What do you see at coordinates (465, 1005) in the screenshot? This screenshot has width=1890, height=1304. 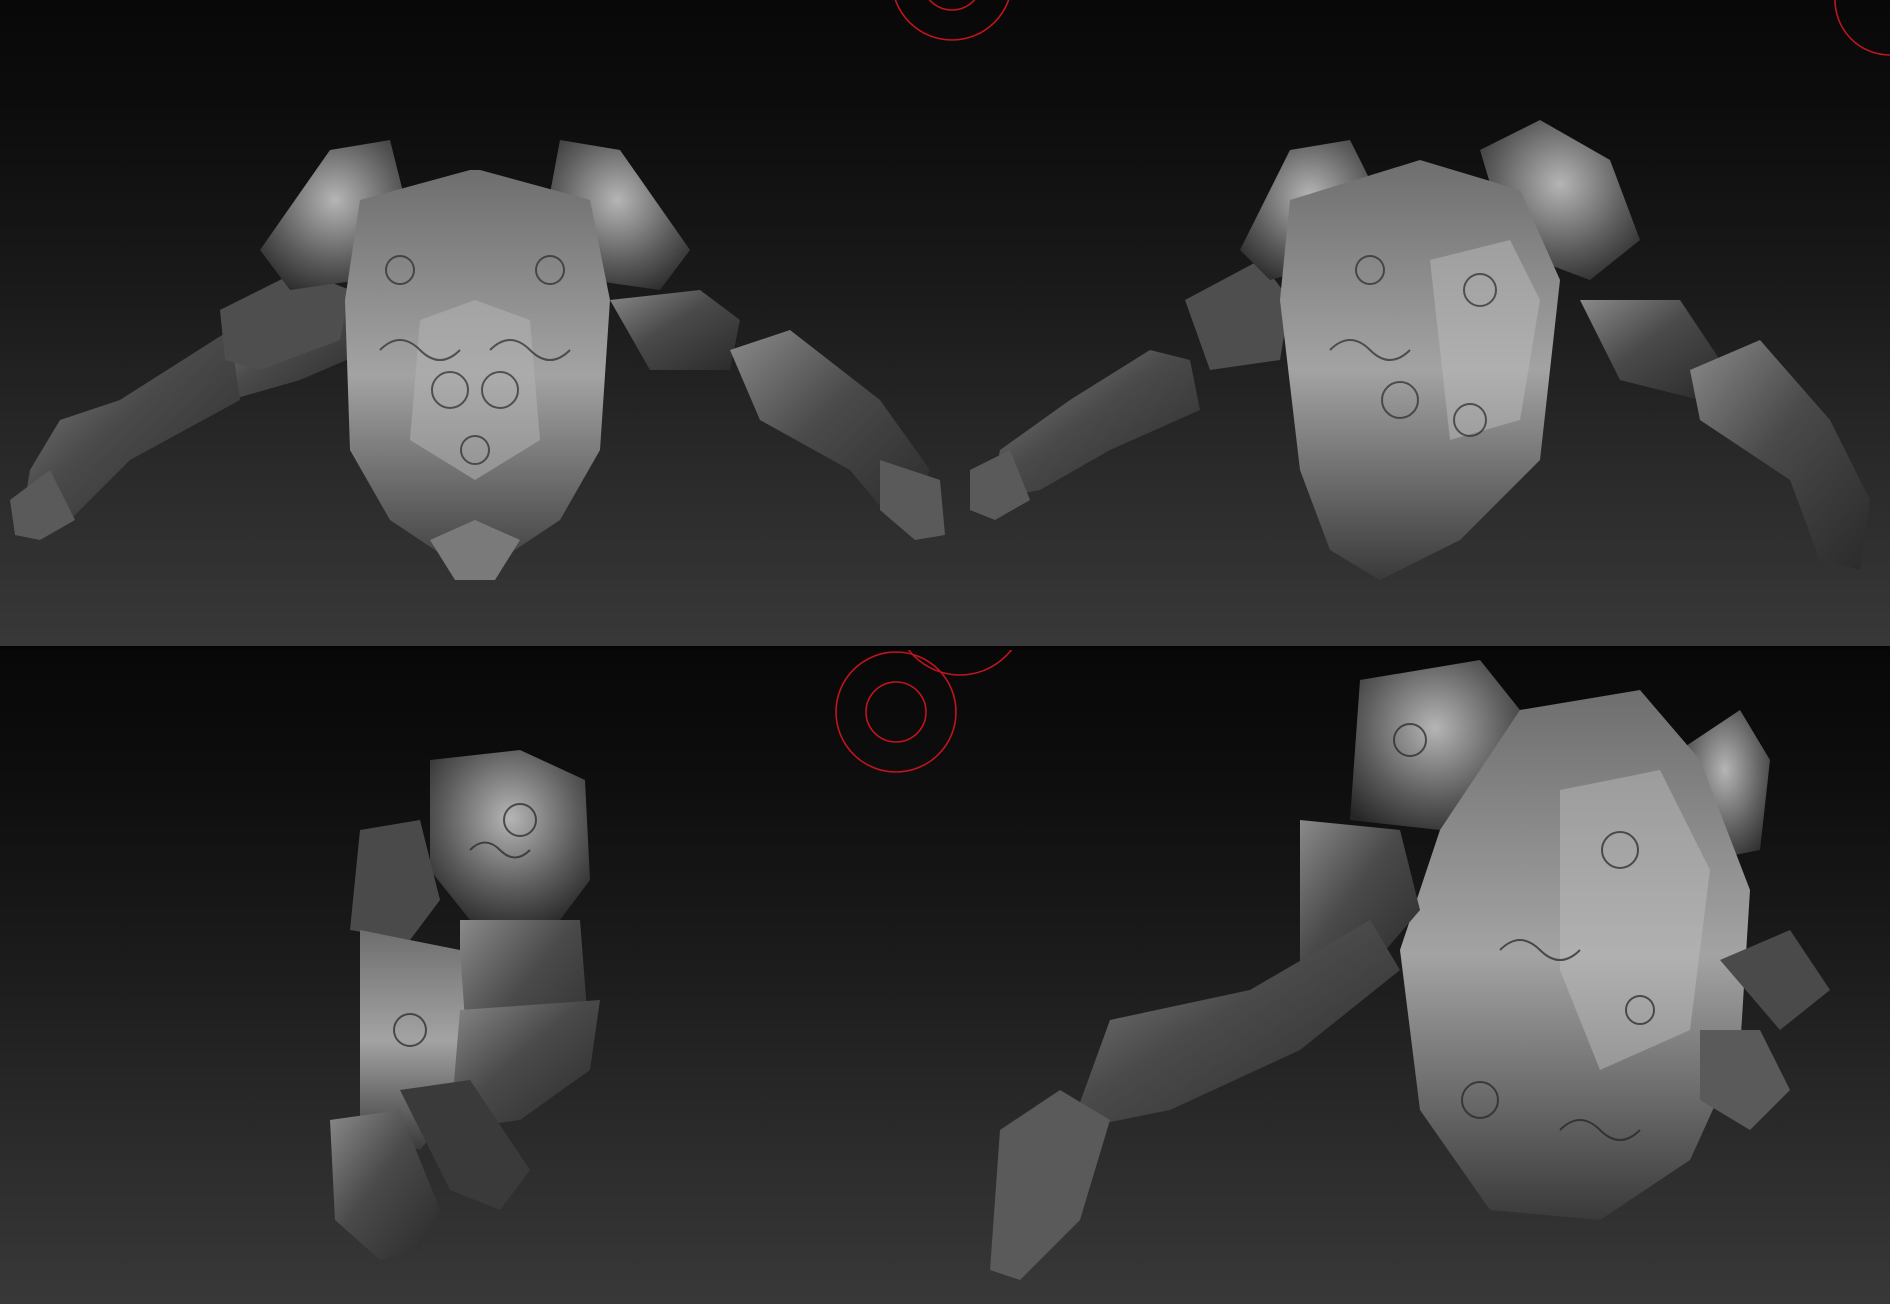 I see `armor-side-view` at bounding box center [465, 1005].